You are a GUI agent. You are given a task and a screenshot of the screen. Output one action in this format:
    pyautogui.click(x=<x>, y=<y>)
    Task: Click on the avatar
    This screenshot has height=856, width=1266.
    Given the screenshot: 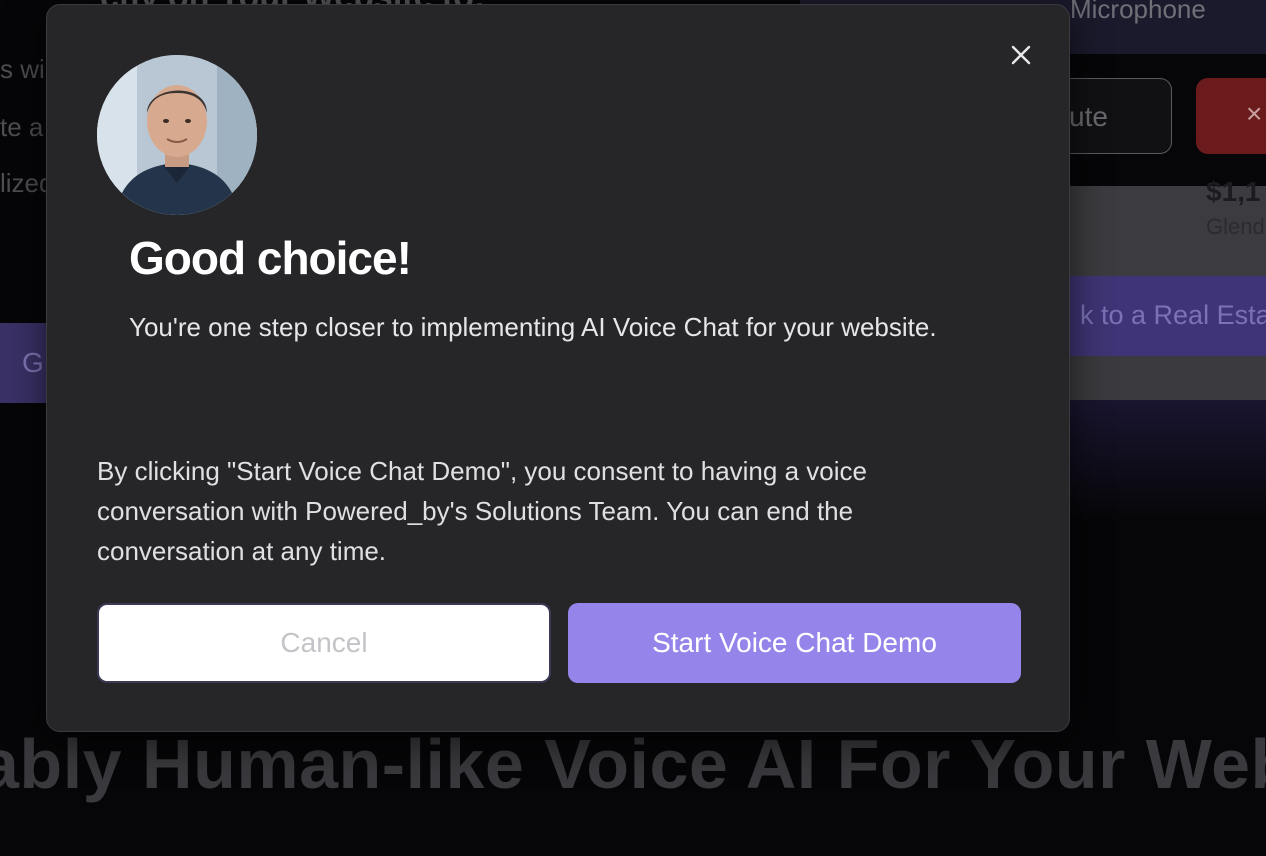 What is the action you would take?
    pyautogui.click(x=177, y=135)
    